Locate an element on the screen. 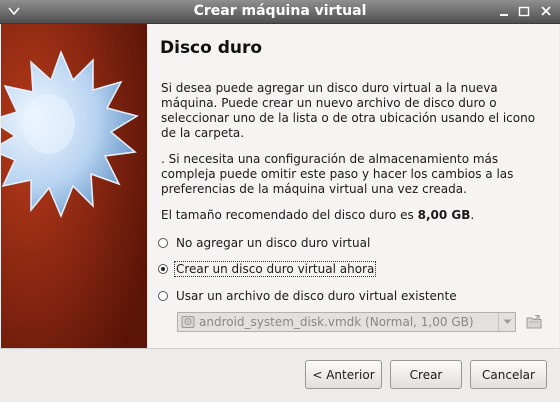 The width and height of the screenshot is (560, 402). radio-existing-disk is located at coordinates (163, 296).